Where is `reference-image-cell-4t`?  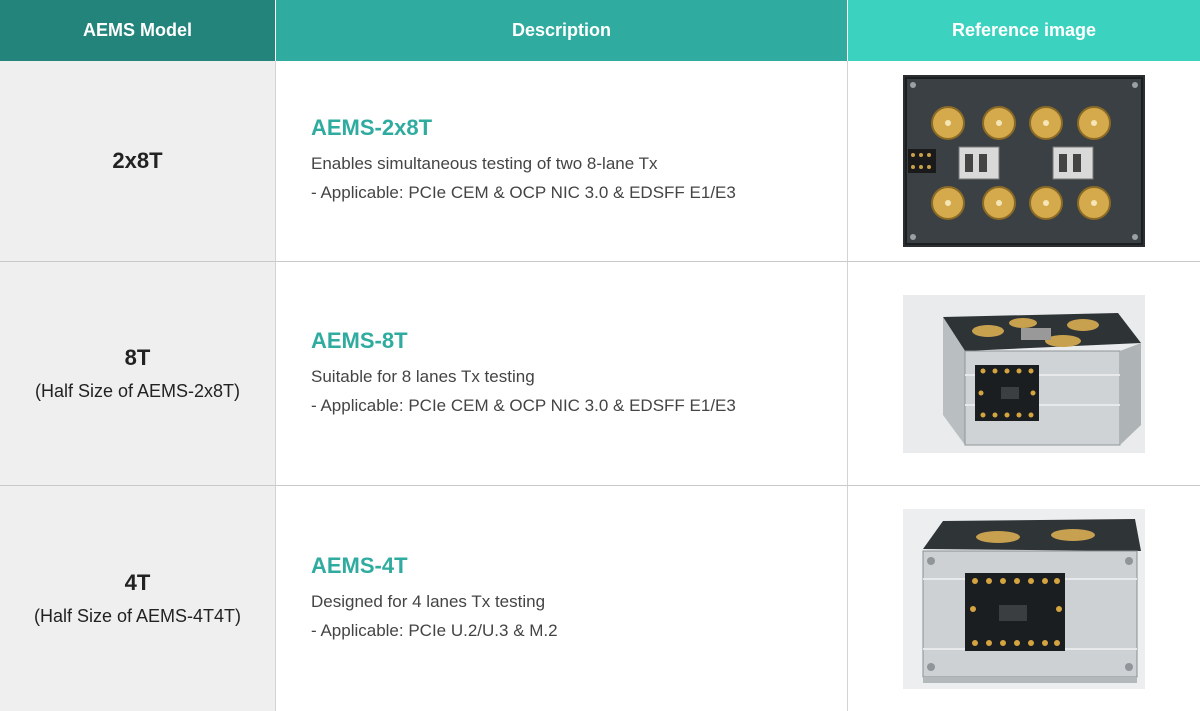 reference-image-cell-4t is located at coordinates (1024, 598).